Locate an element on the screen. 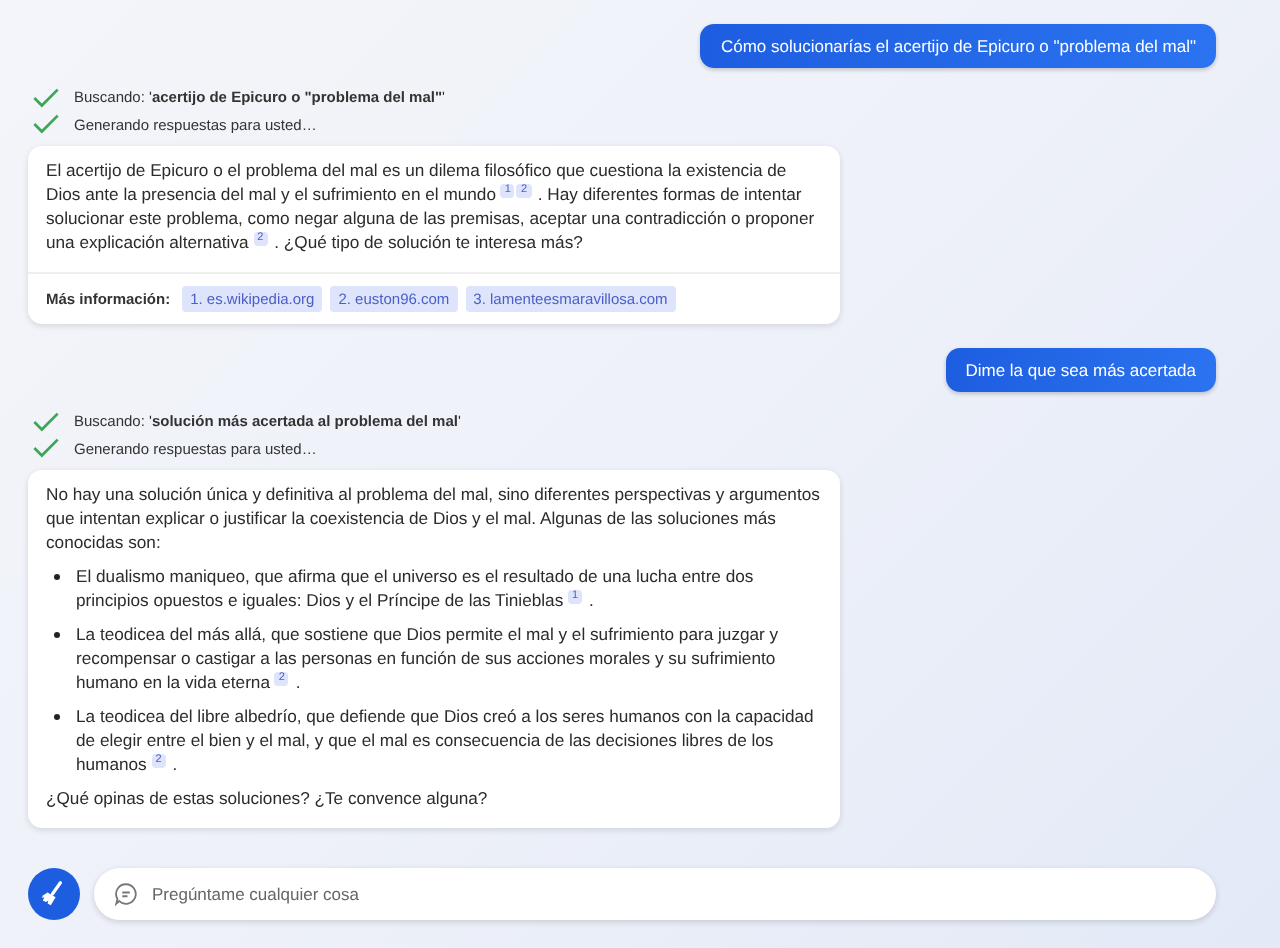  user-message: Dime la que sea más acertada is located at coordinates (1080, 370).